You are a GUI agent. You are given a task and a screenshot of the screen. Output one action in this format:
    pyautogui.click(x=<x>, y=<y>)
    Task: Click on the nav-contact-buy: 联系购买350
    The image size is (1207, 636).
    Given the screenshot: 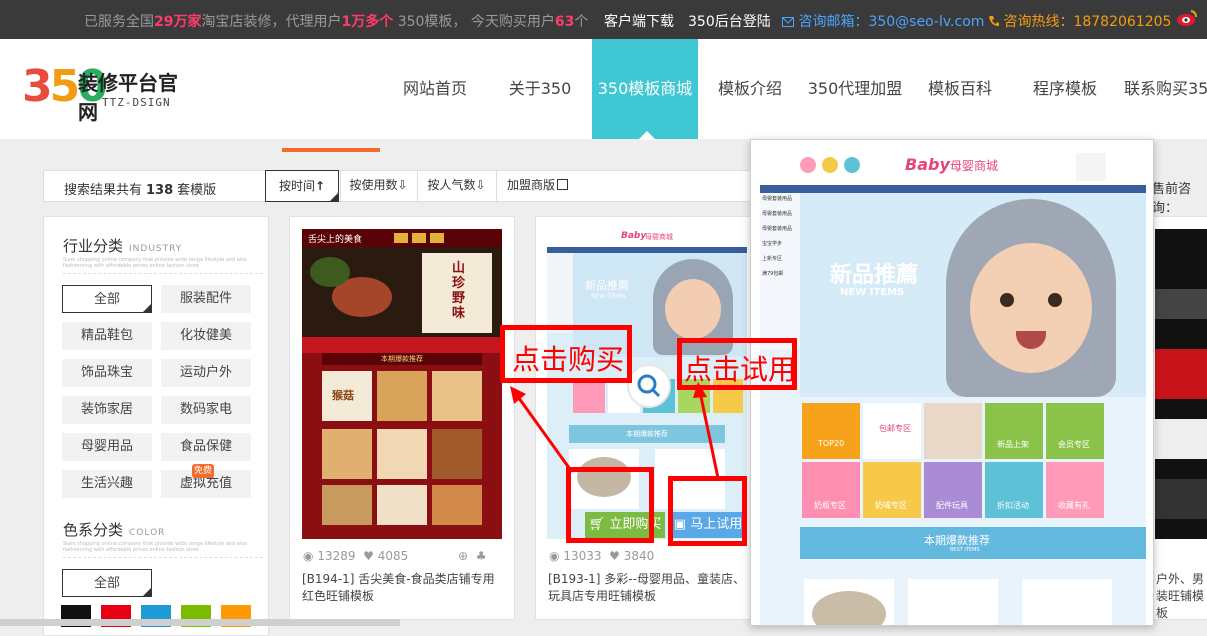 What is the action you would take?
    pyautogui.click(x=1163, y=89)
    